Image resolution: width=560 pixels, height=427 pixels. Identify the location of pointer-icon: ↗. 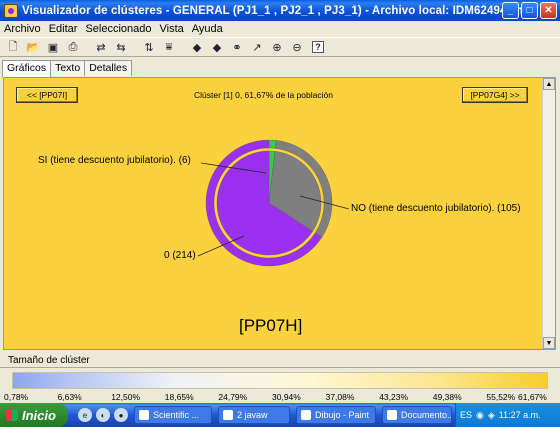
(257, 47).